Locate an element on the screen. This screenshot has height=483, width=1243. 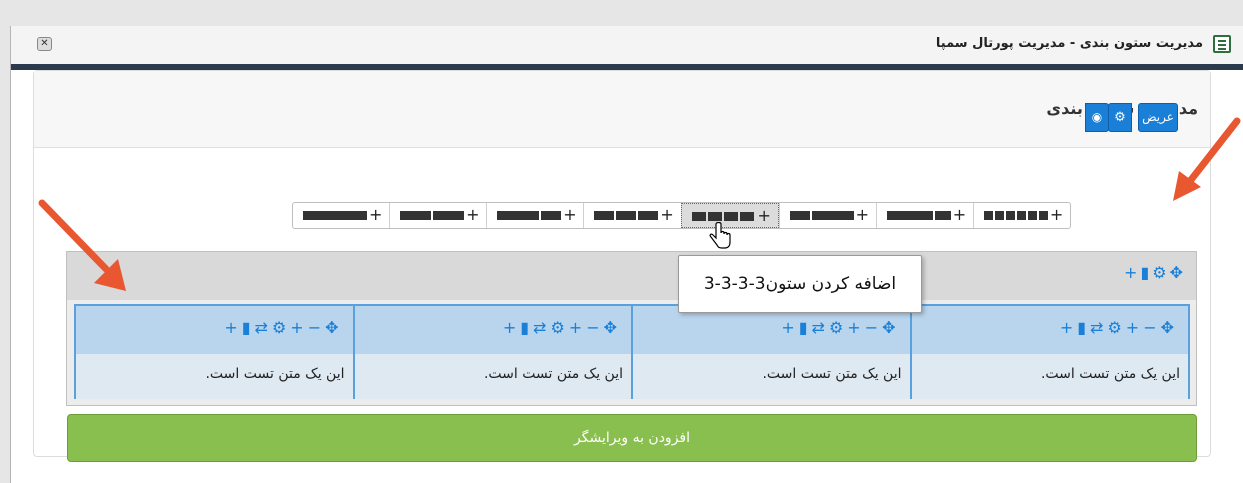
hand-cursor-icon is located at coordinates (720, 235).